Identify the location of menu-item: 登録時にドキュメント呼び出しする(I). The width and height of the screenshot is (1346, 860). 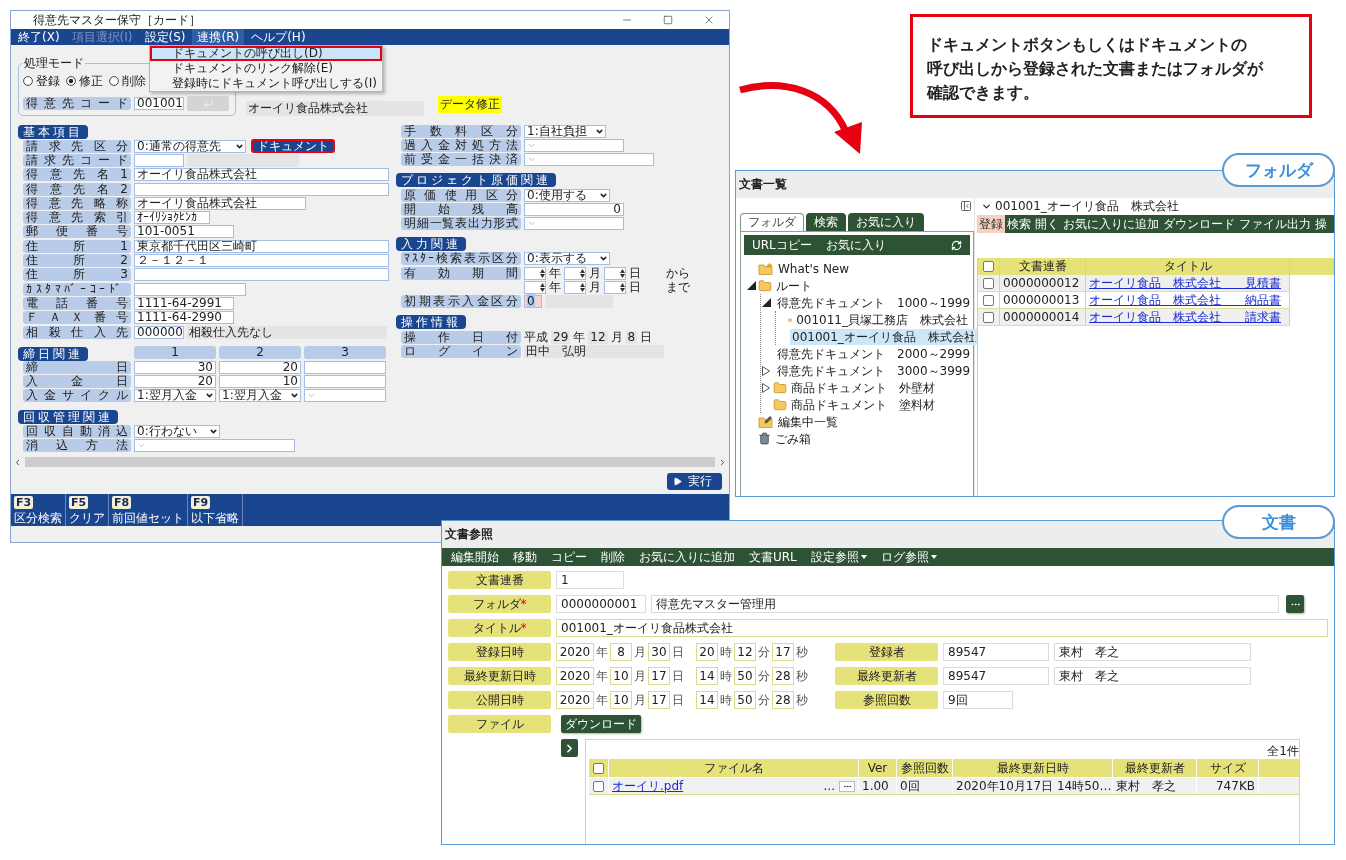
(266, 83).